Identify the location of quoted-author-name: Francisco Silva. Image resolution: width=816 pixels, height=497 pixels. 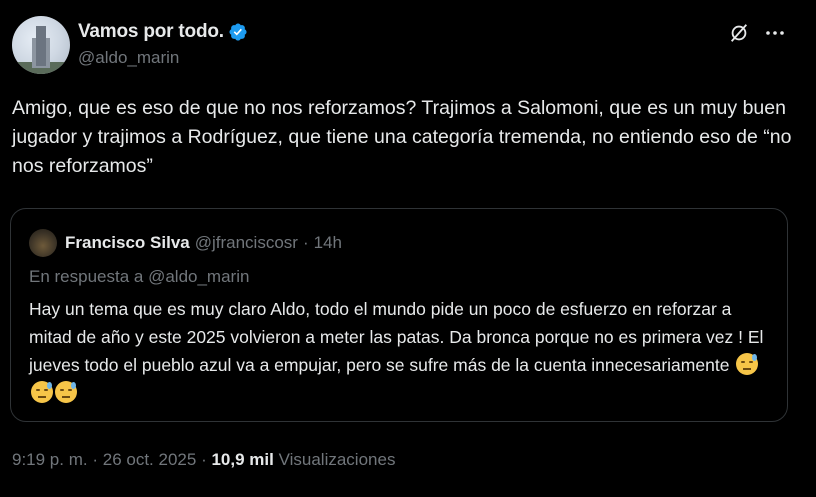
(127, 243).